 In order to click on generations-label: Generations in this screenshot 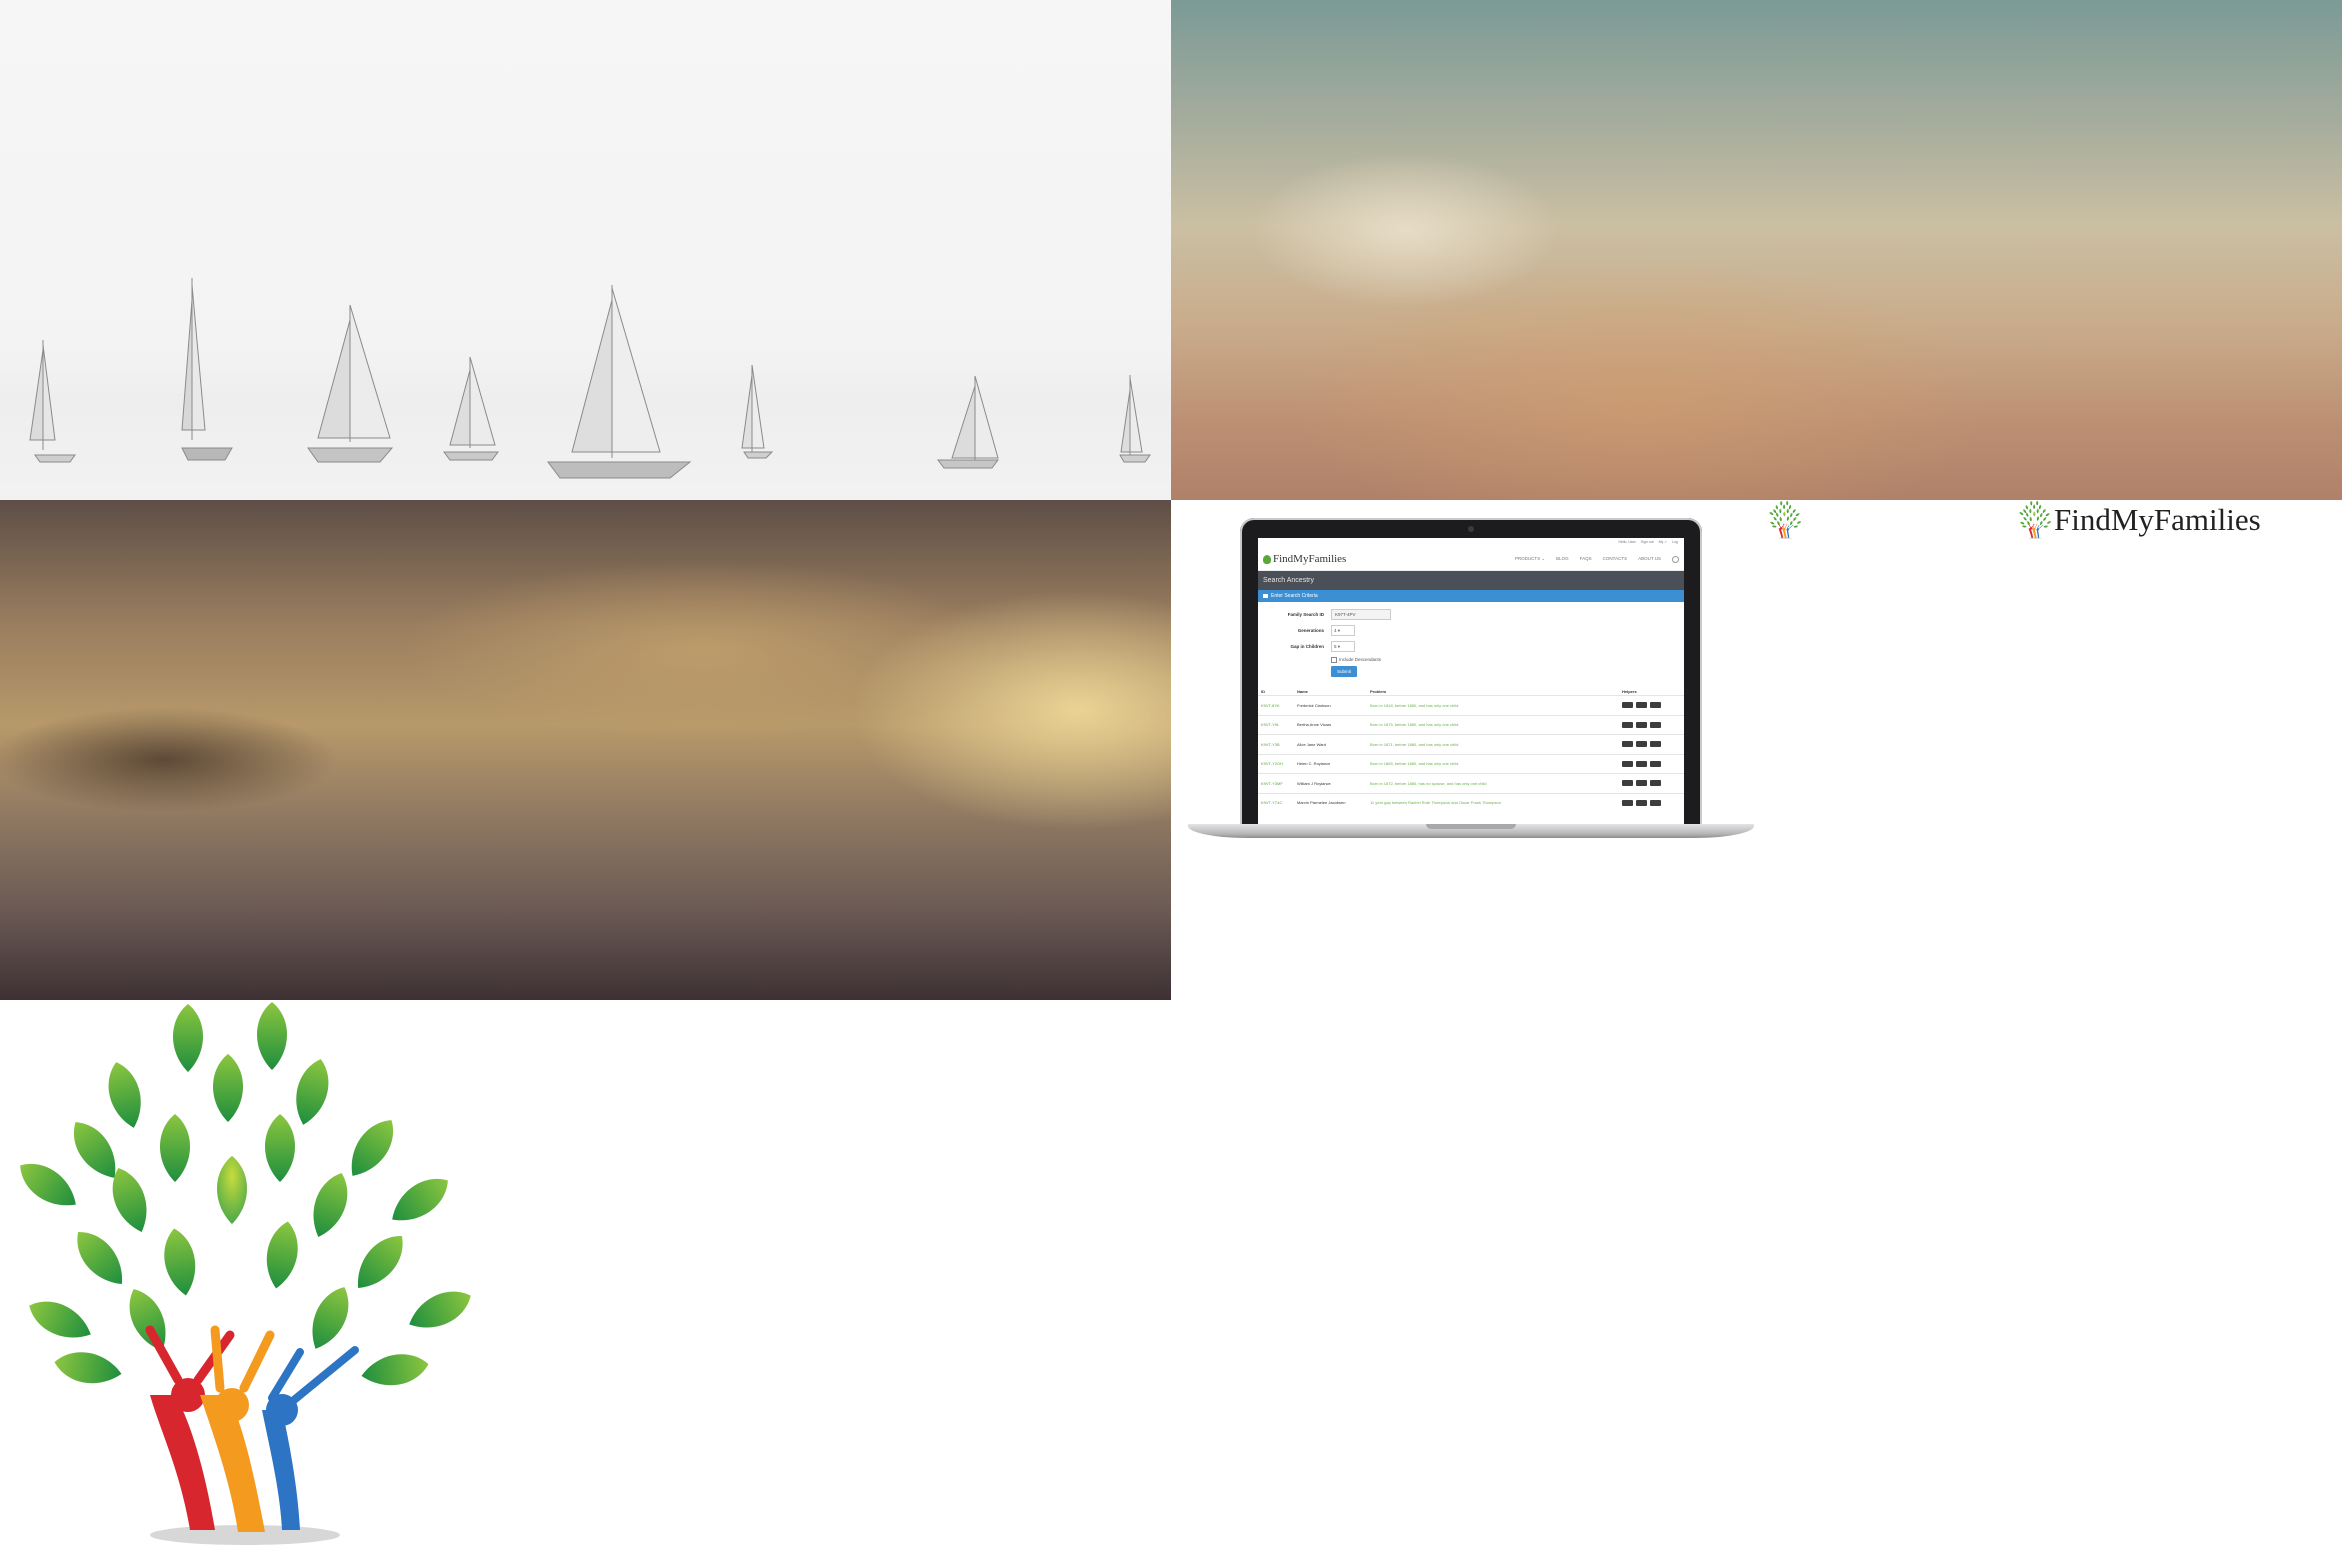, I will do `click(1310, 630)`.